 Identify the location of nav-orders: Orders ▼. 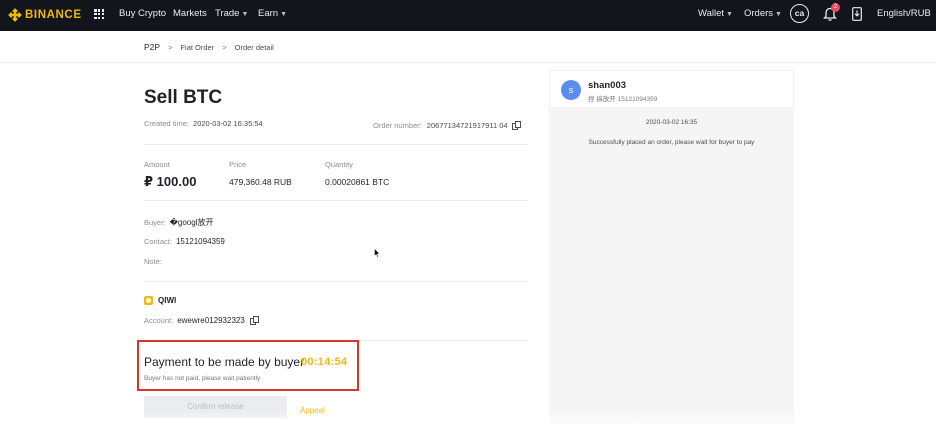
(763, 13).